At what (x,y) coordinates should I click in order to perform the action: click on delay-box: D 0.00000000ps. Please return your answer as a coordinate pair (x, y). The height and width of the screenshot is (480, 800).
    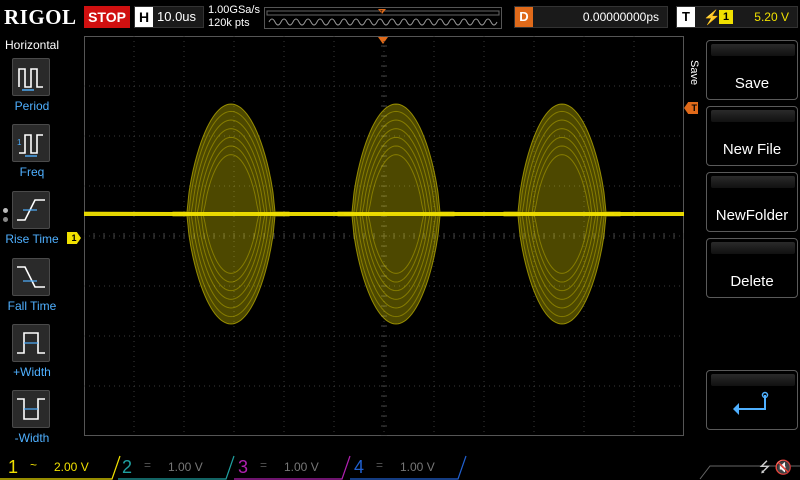
    Looking at the image, I should click on (591, 17).